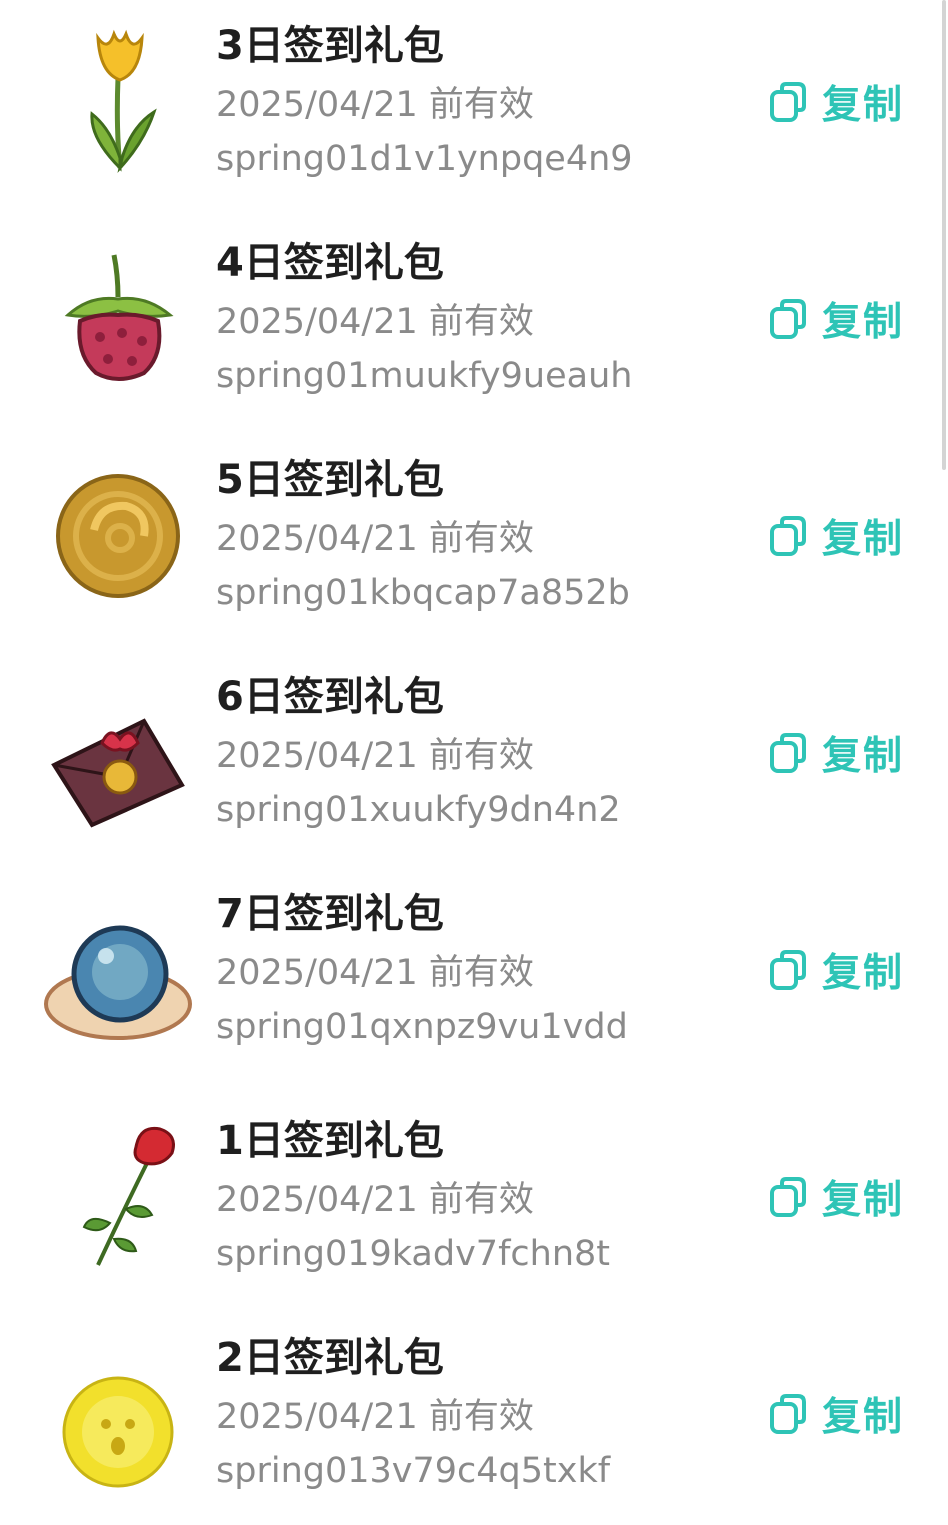 The image size is (948, 1525). What do you see at coordinates (423, 593) in the screenshot?
I see `gift-code: spring01kbqcap7a852b` at bounding box center [423, 593].